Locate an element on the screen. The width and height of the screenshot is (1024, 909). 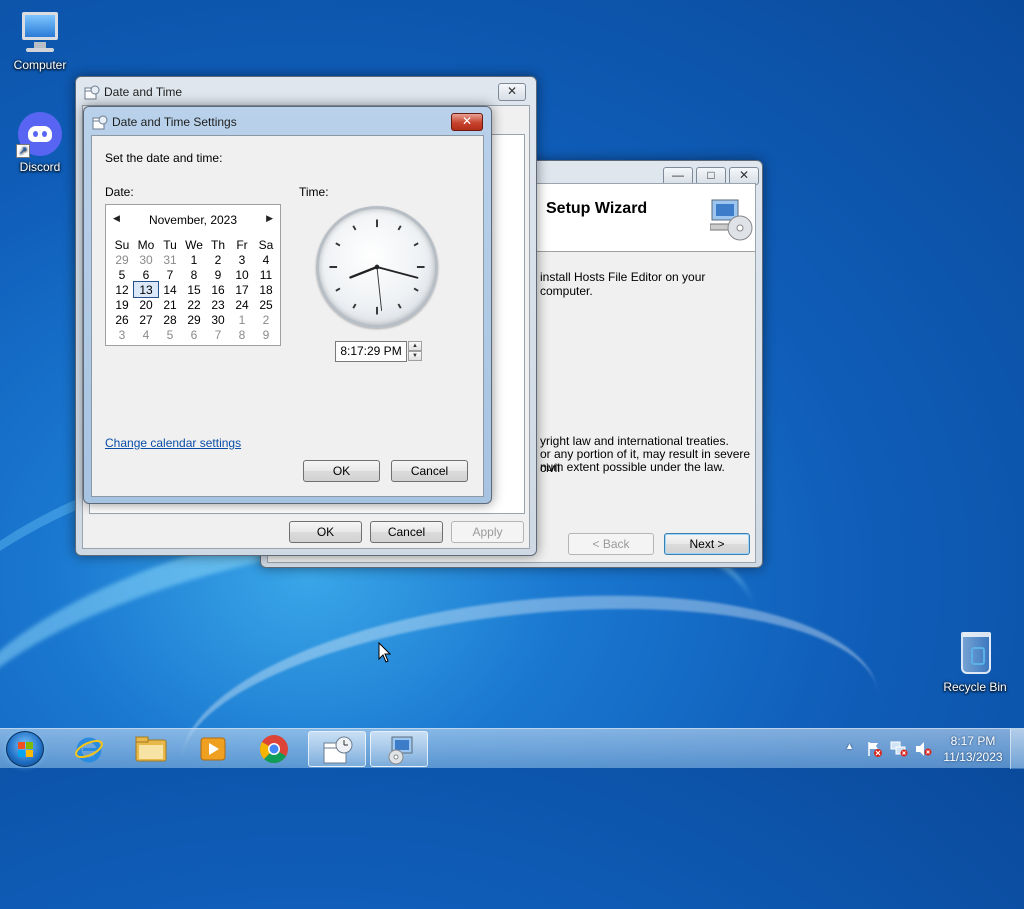
time-input: 8:17:29 PM is located at coordinates (371, 351).